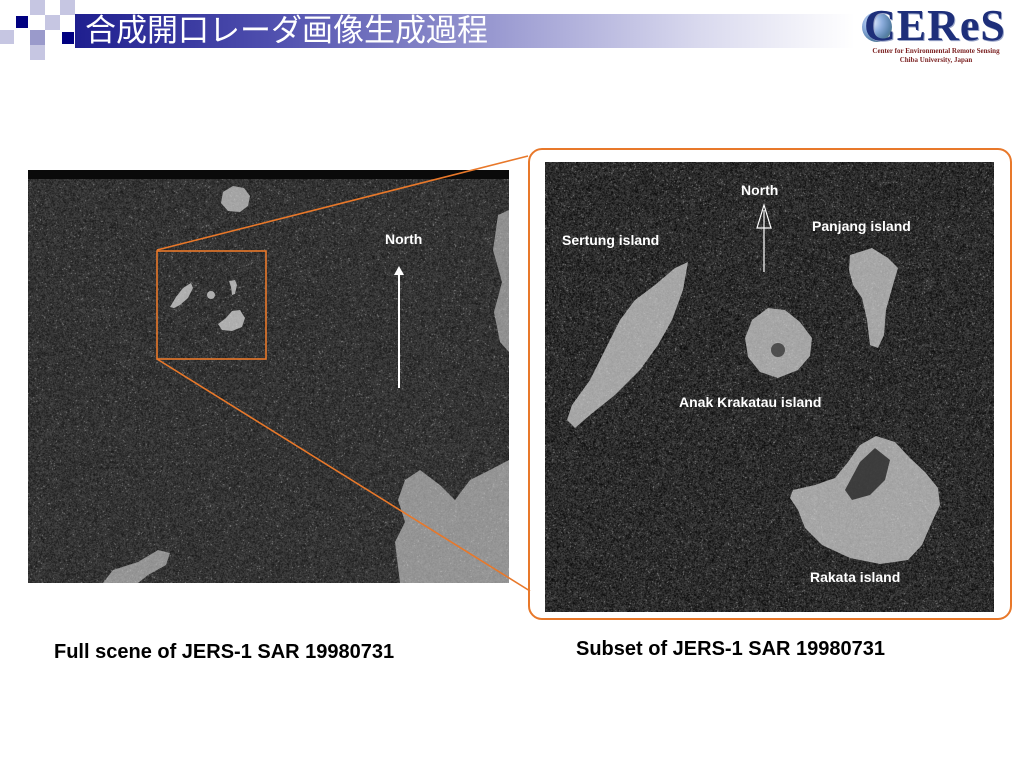  What do you see at coordinates (627, 345) in the screenshot?
I see `sertung-island` at bounding box center [627, 345].